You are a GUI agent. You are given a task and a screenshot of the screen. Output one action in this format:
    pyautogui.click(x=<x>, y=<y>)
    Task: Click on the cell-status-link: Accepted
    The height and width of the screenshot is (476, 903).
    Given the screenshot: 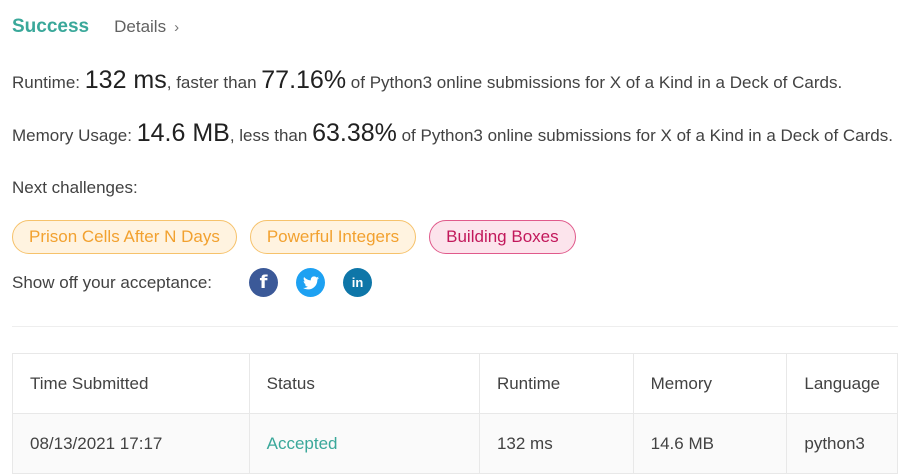 What is the action you would take?
    pyautogui.click(x=364, y=443)
    